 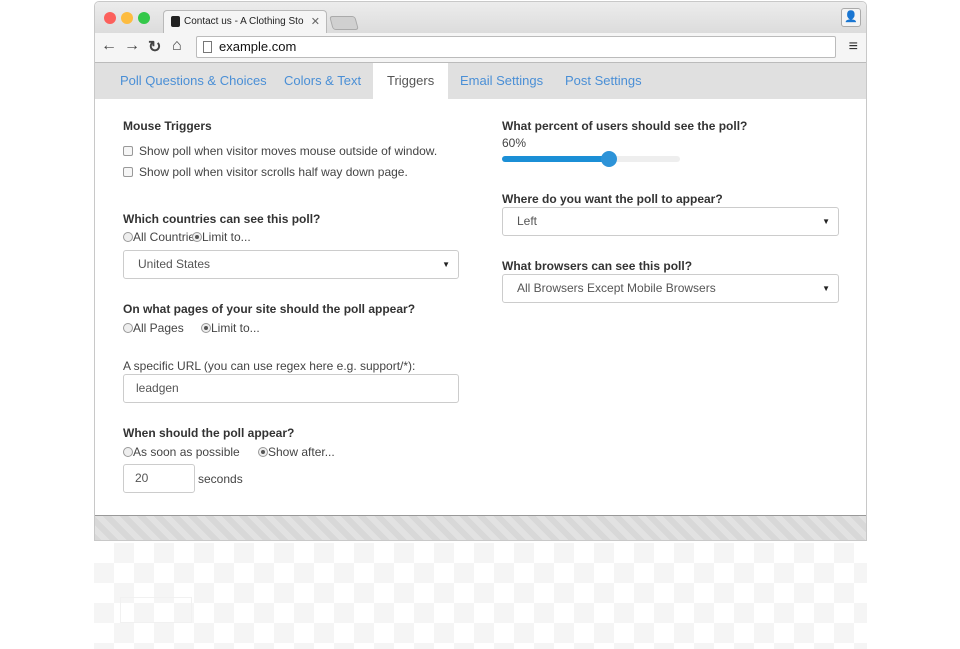 I want to click on back-icon: ←, so click(x=109, y=46).